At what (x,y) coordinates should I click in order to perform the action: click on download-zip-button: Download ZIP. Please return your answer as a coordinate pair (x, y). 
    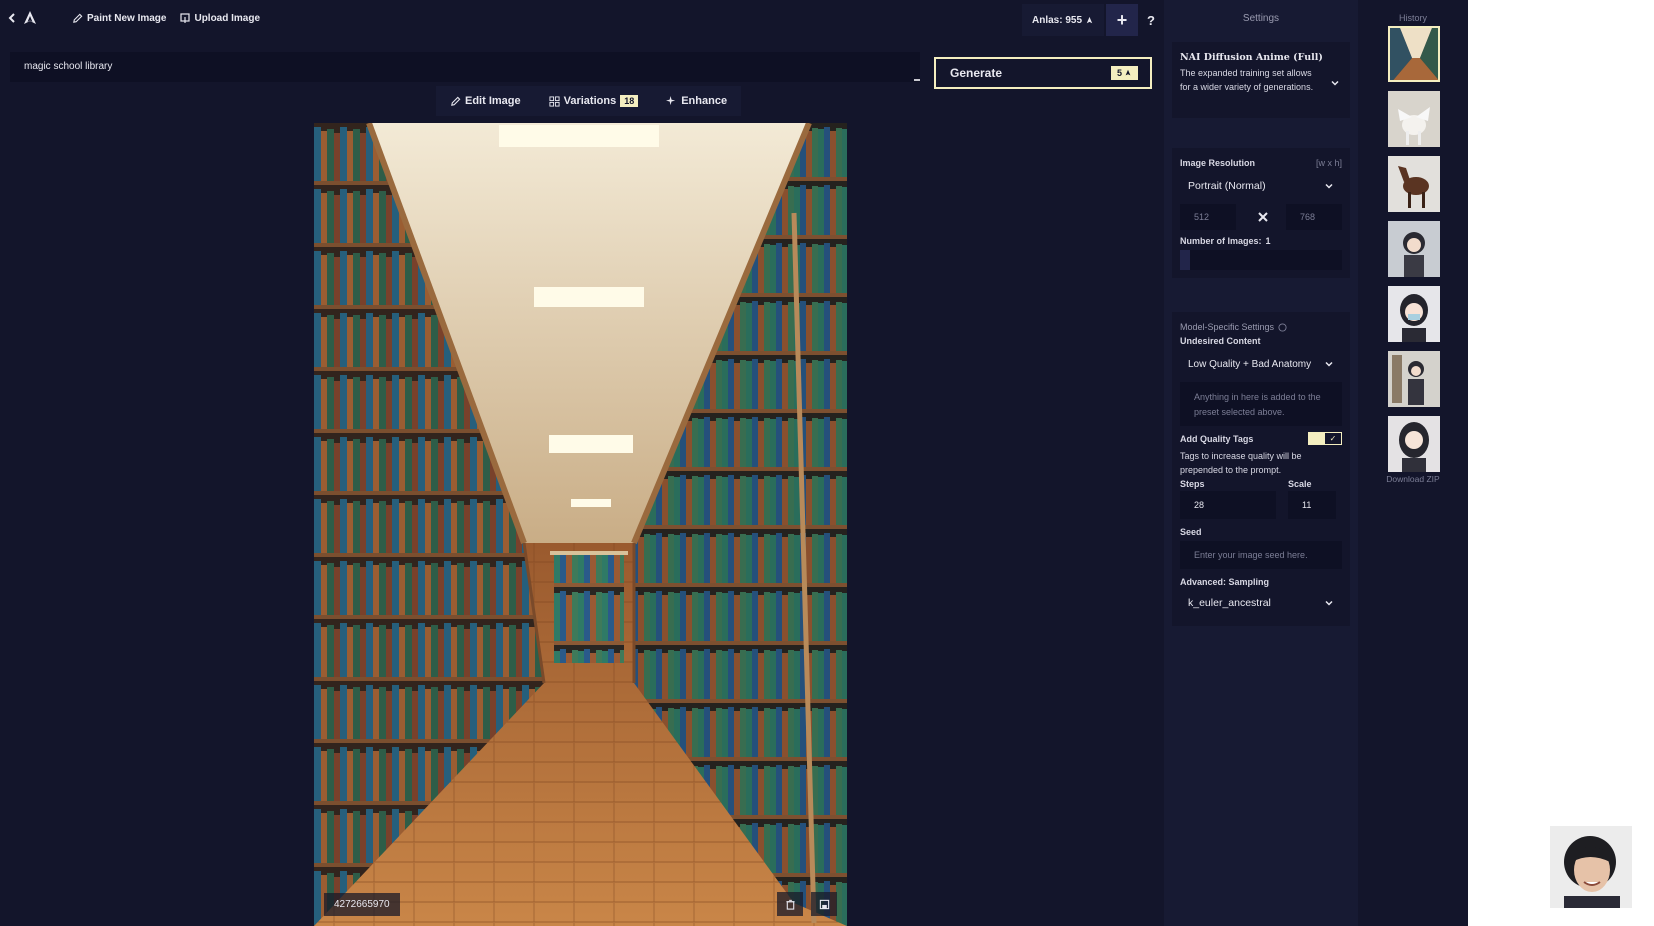
    Looking at the image, I should click on (1413, 479).